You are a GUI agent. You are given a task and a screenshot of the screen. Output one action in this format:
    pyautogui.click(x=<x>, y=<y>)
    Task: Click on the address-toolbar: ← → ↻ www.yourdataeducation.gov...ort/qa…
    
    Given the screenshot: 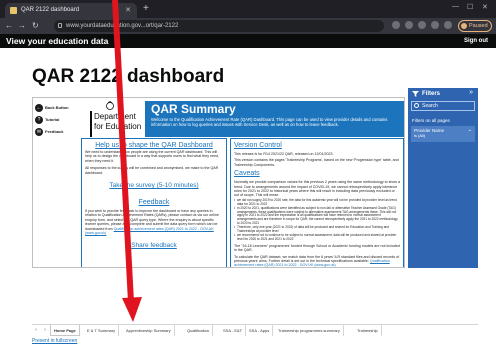 What is the action you would take?
    pyautogui.click(x=248, y=26)
    